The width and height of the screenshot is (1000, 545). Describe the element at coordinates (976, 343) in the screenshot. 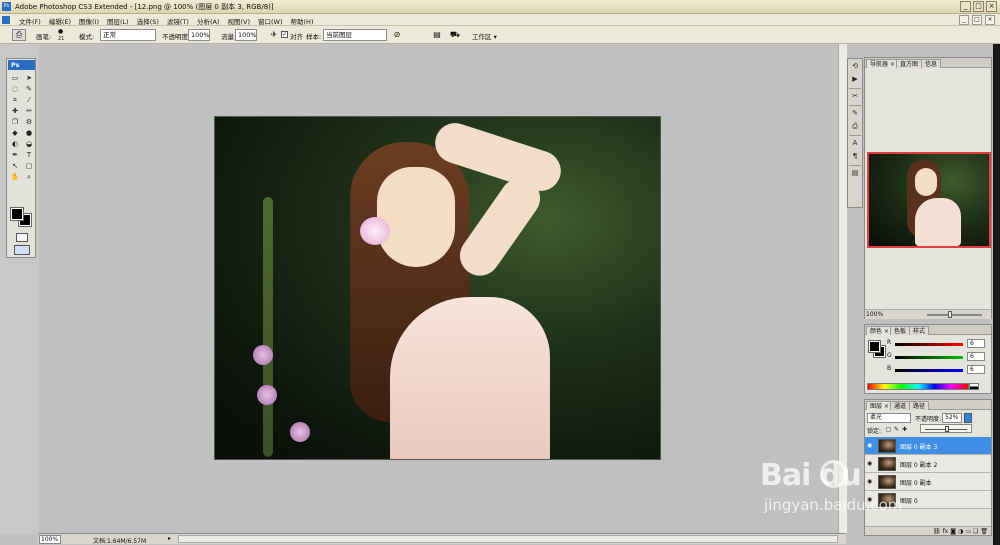

I see `red-value: 6` at that location.